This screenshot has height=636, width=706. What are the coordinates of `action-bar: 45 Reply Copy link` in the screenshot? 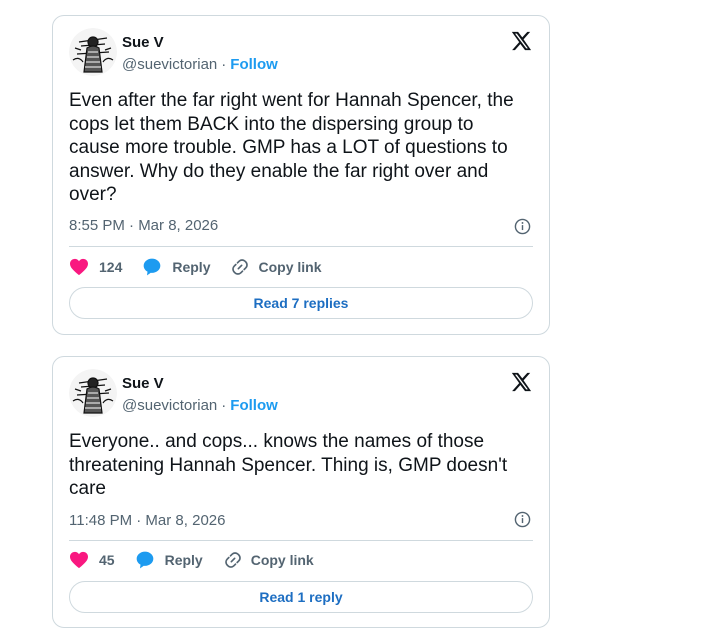 It's located at (201, 560).